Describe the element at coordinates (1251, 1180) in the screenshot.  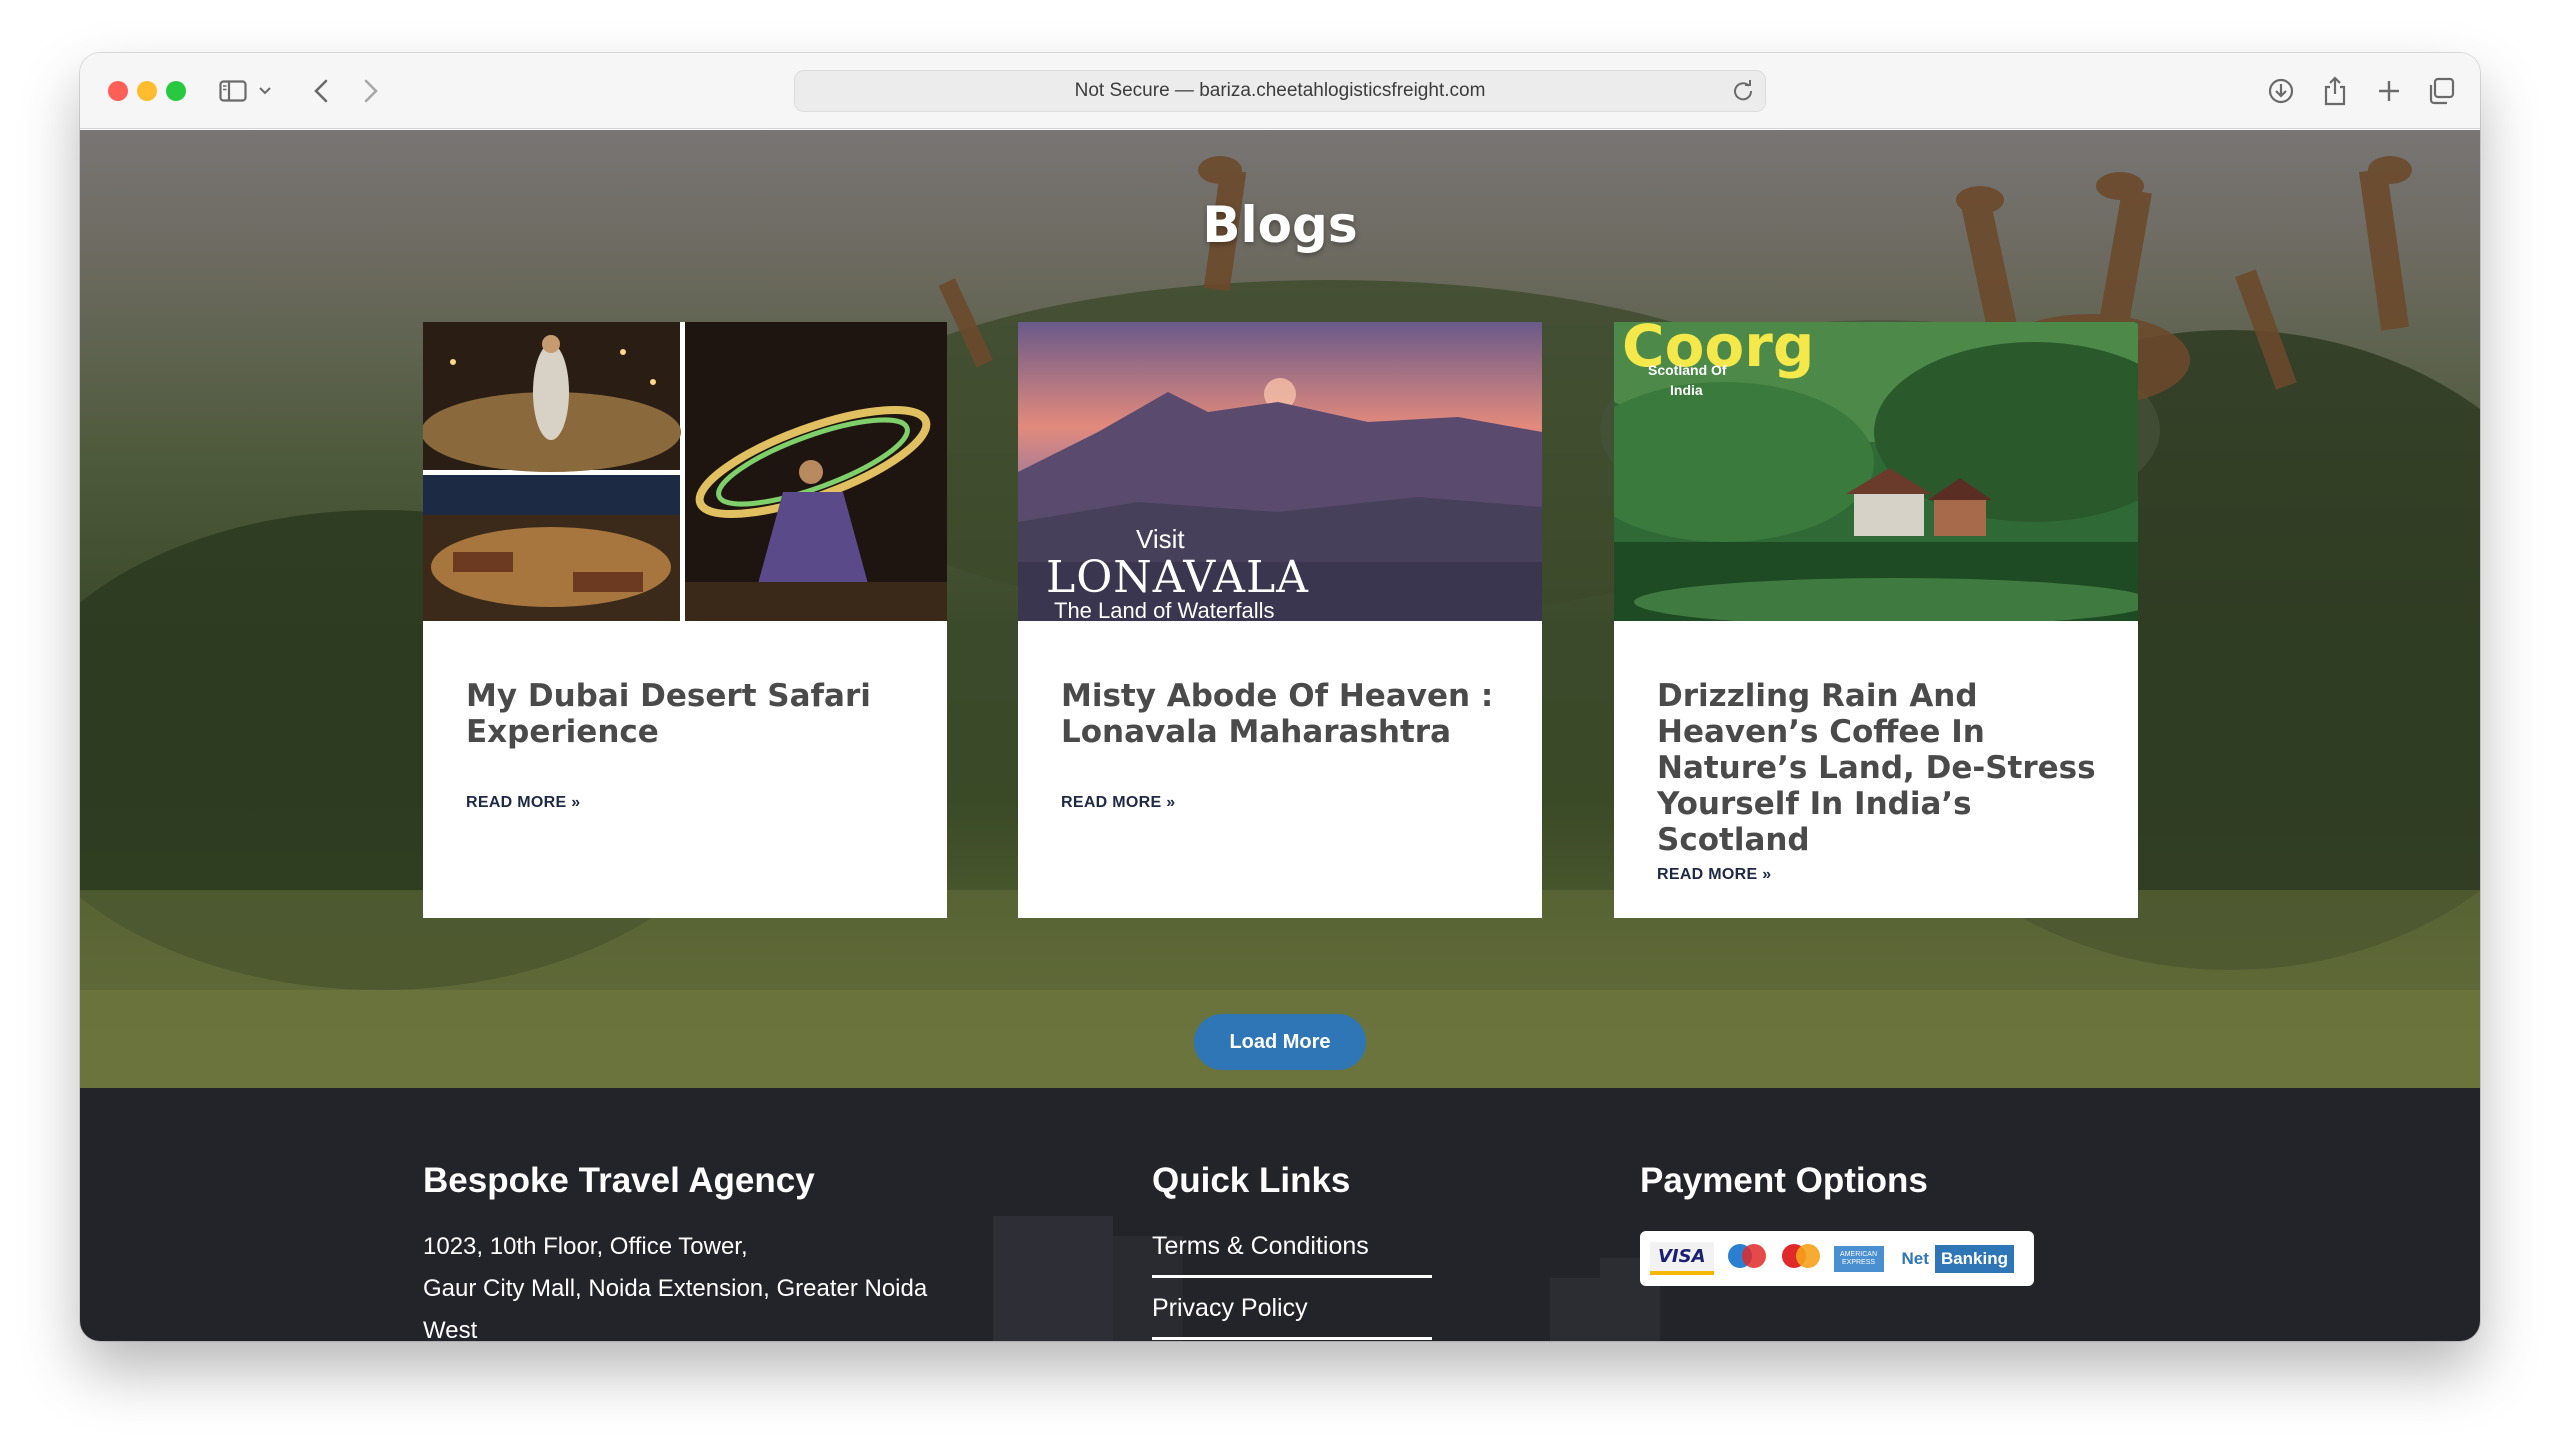
I see `quick-links-heading: Quick Links` at that location.